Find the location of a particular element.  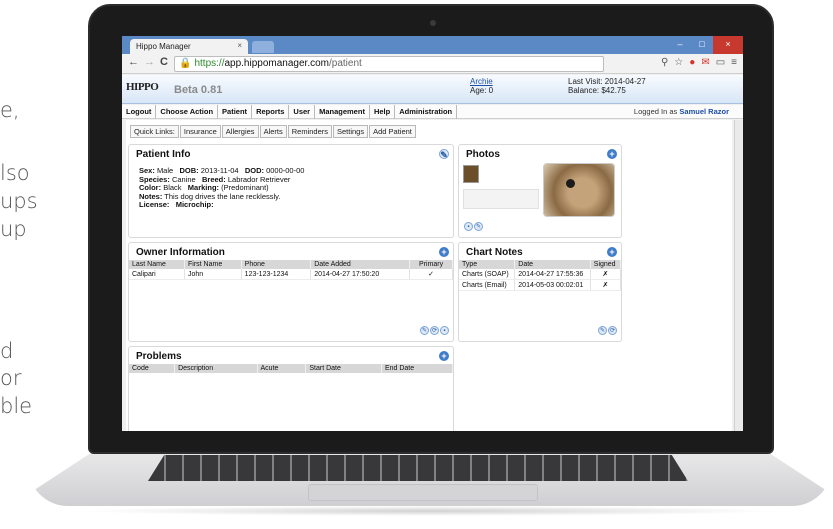

owner-first-name: John is located at coordinates (213, 274).